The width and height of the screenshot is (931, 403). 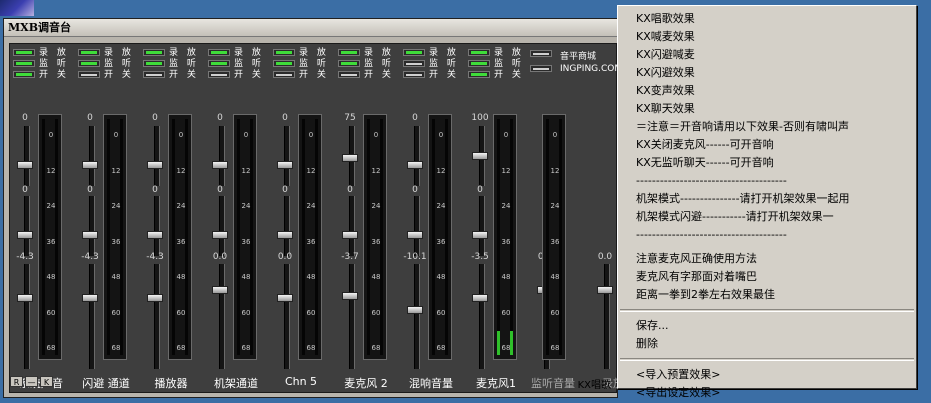 I want to click on menu-item-shout: KX喊麦效果, so click(x=767, y=37).